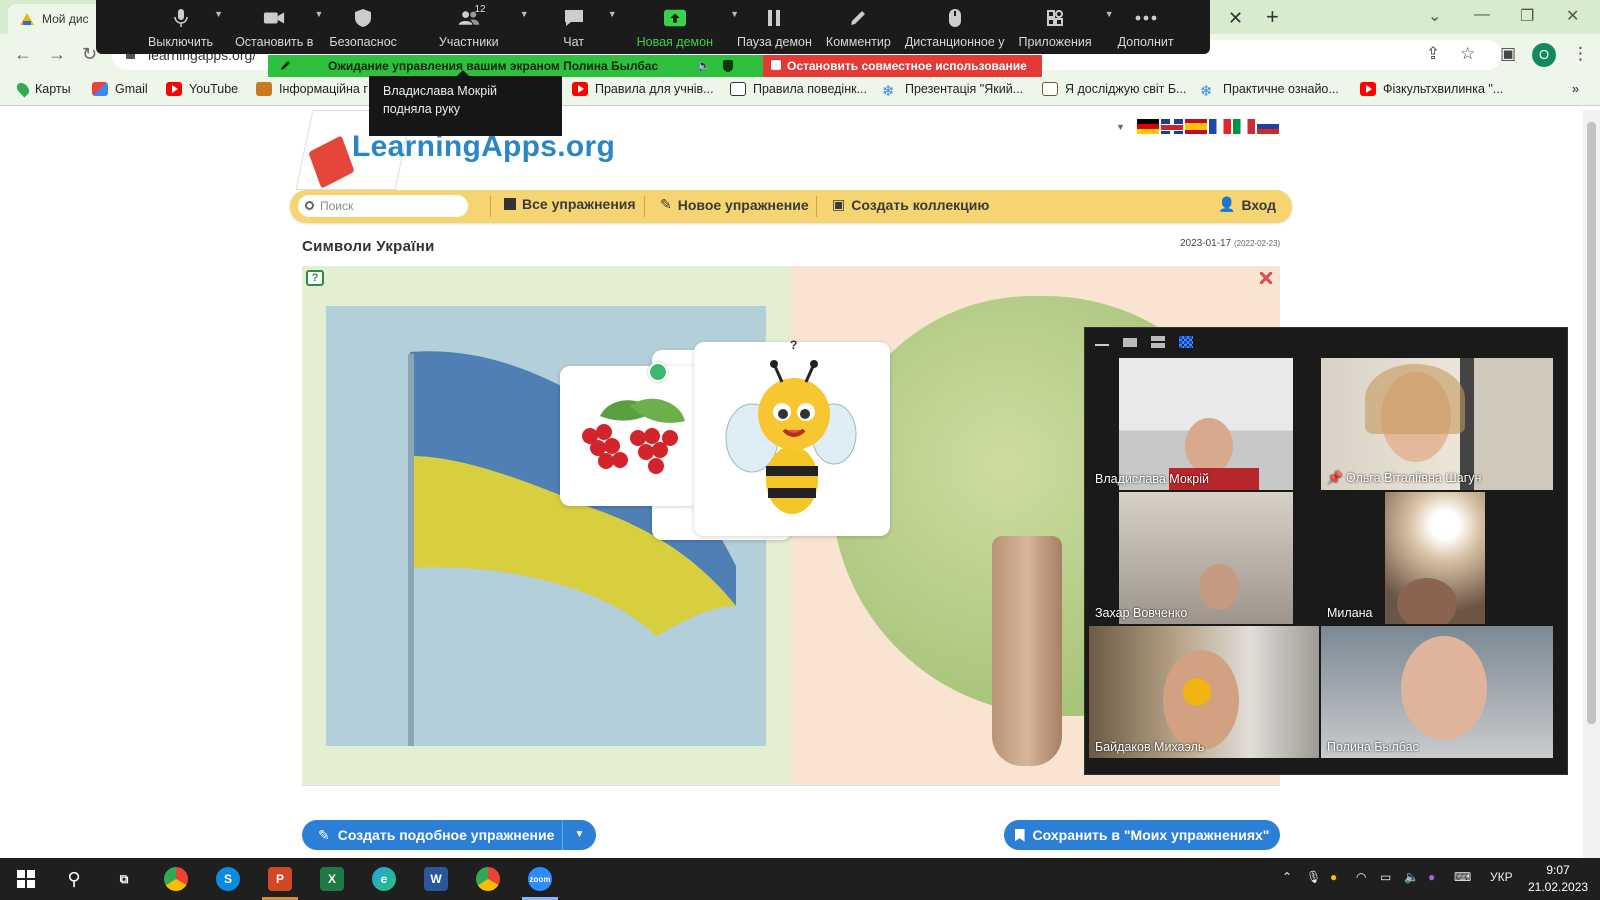  I want to click on edge-icon: e, so click(384, 879).